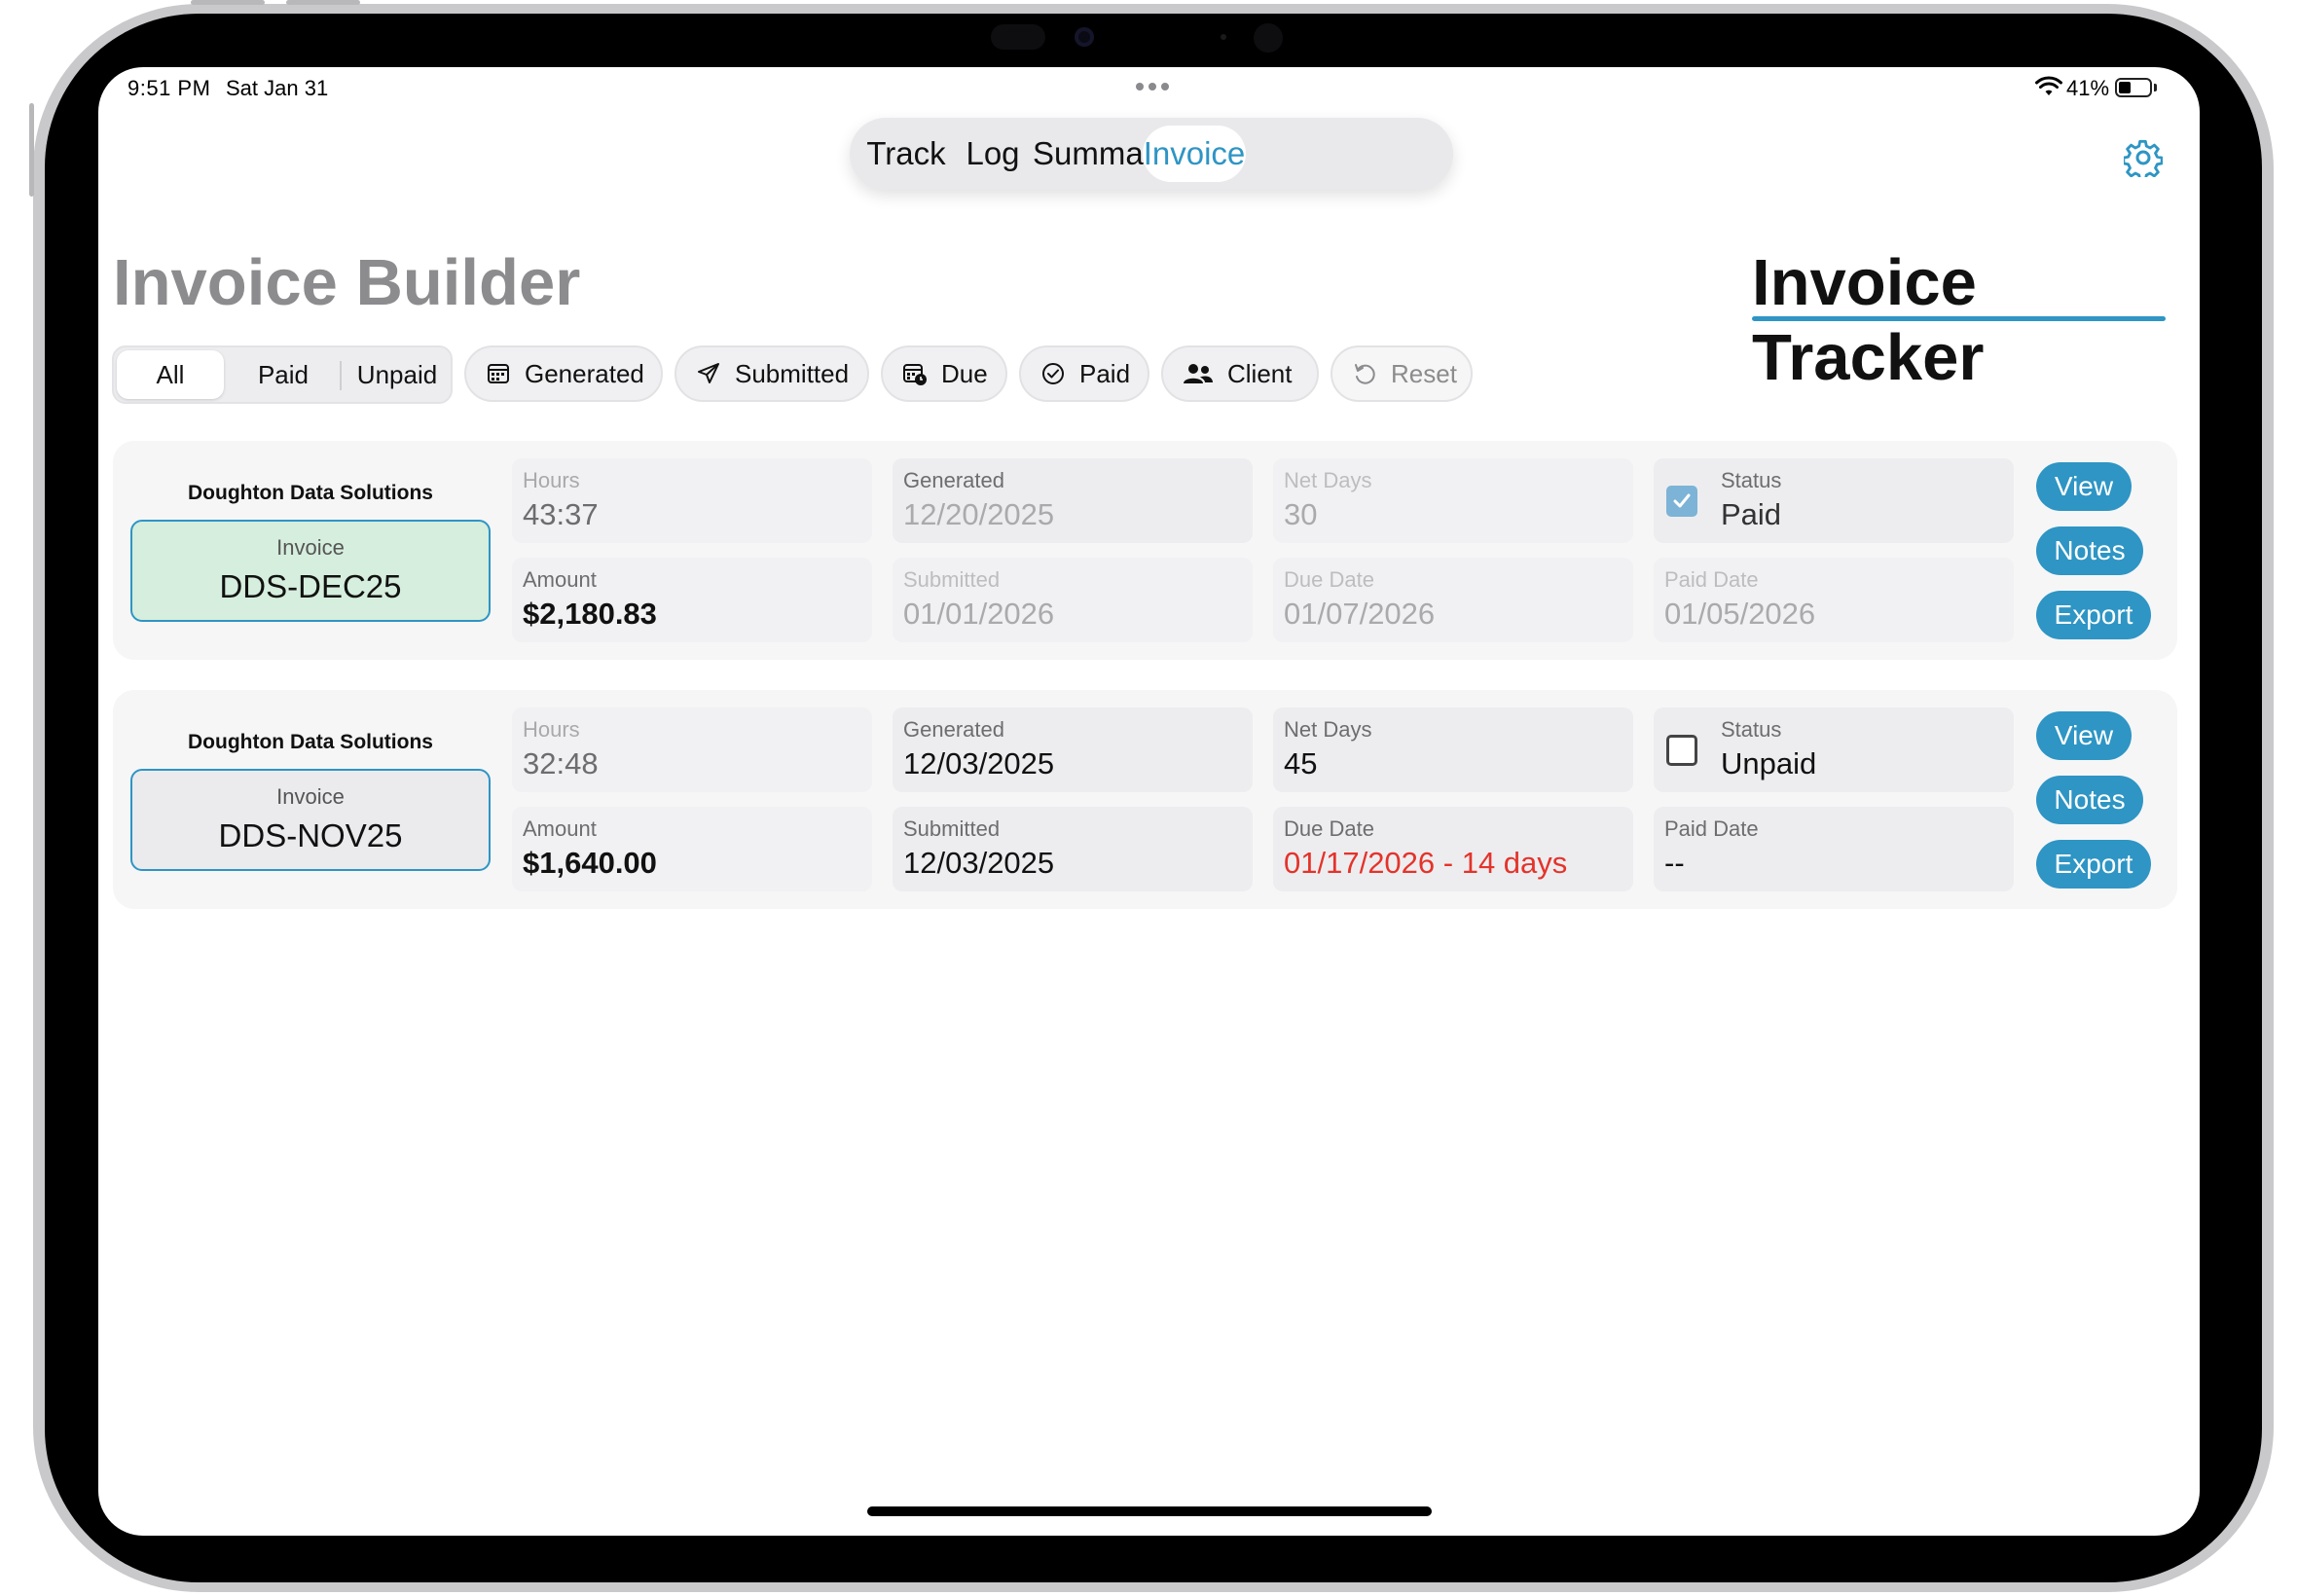 Image resolution: width=2297 pixels, height=1596 pixels. What do you see at coordinates (1268, 38) in the screenshot?
I see `face-sensor` at bounding box center [1268, 38].